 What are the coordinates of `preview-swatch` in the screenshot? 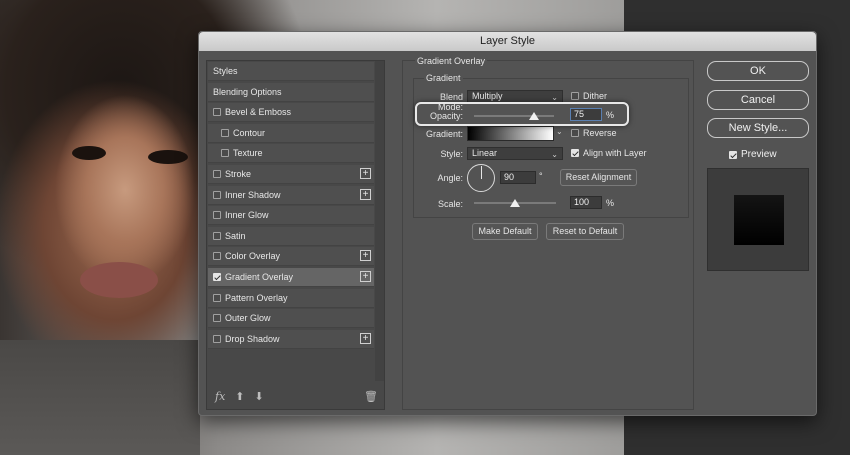 It's located at (758, 219).